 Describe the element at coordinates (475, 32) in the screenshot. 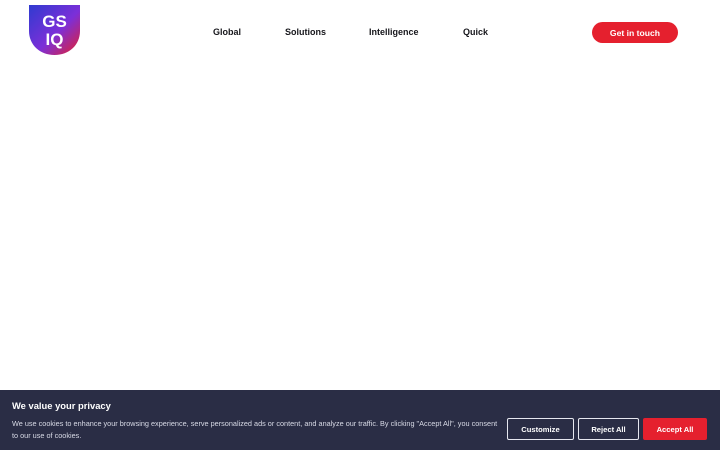

I see `nav-item-quick: Quick` at that location.